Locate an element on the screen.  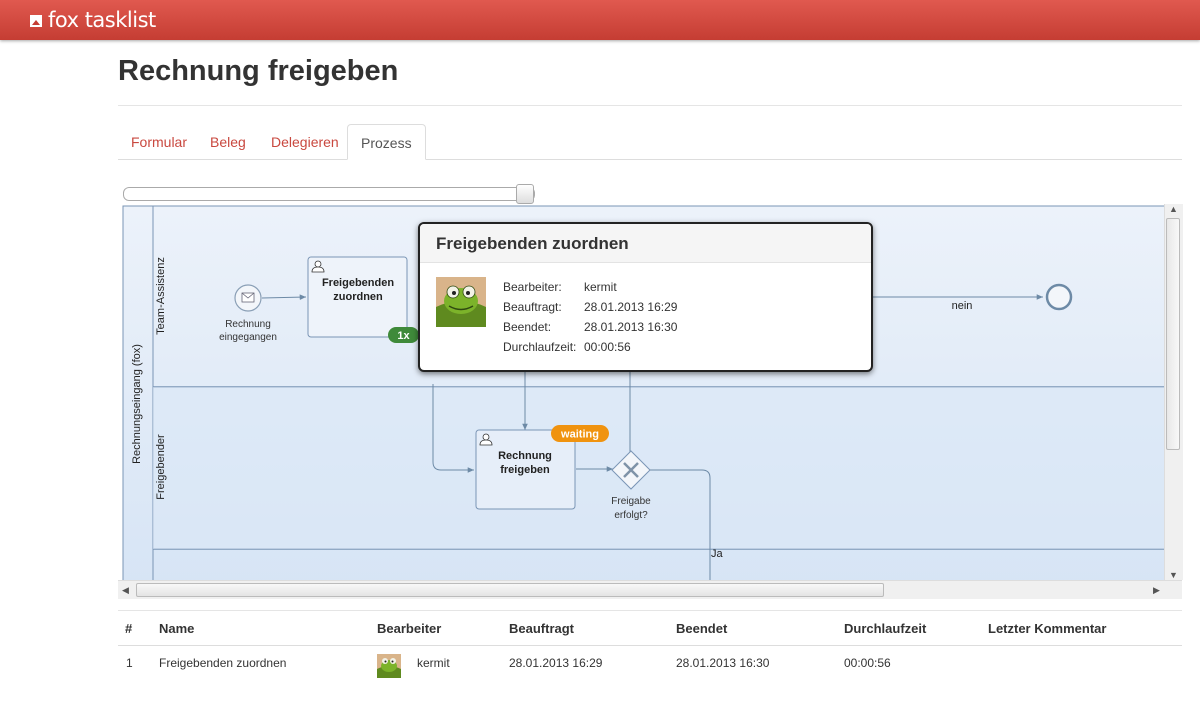
column-header-name: Name is located at coordinates (176, 628).